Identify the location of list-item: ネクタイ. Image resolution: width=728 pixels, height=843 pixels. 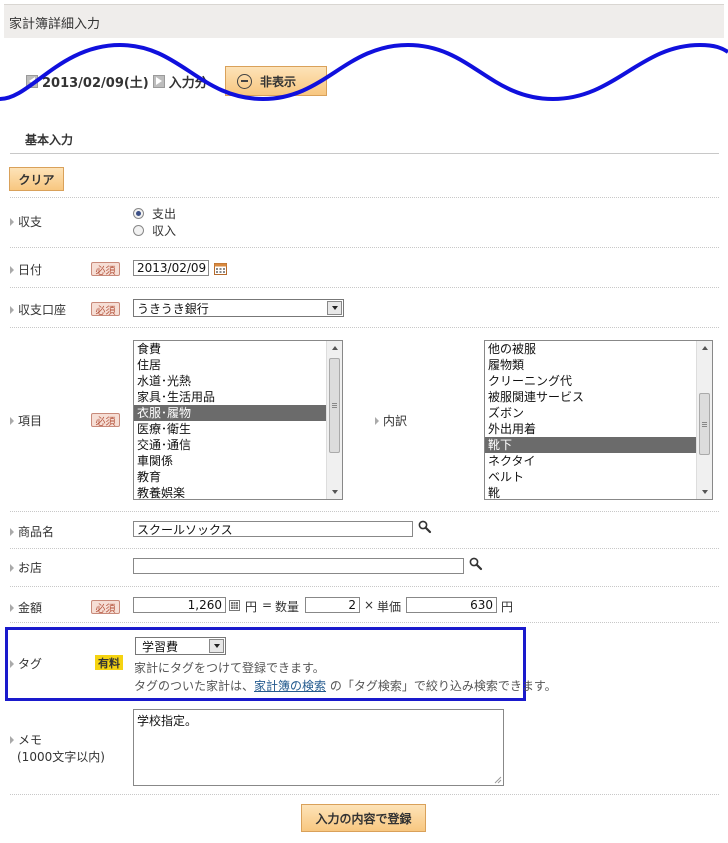
(598, 461).